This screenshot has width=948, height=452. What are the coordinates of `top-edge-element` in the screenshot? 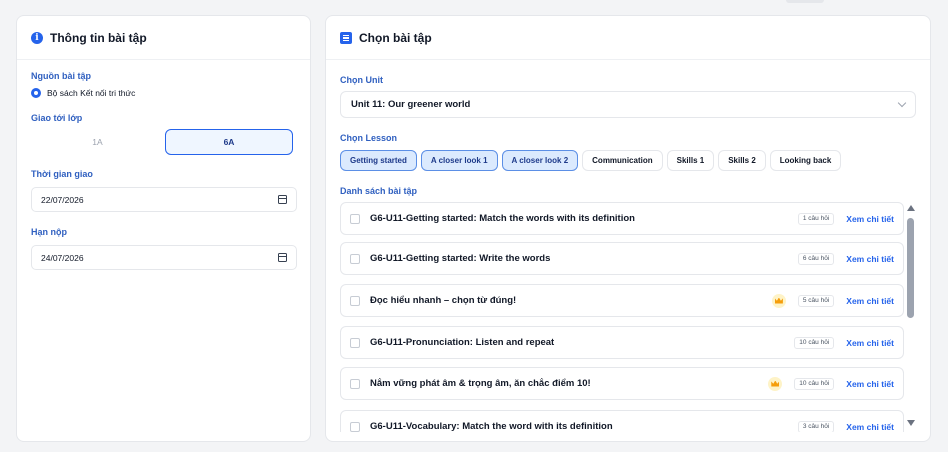 It's located at (805, 1).